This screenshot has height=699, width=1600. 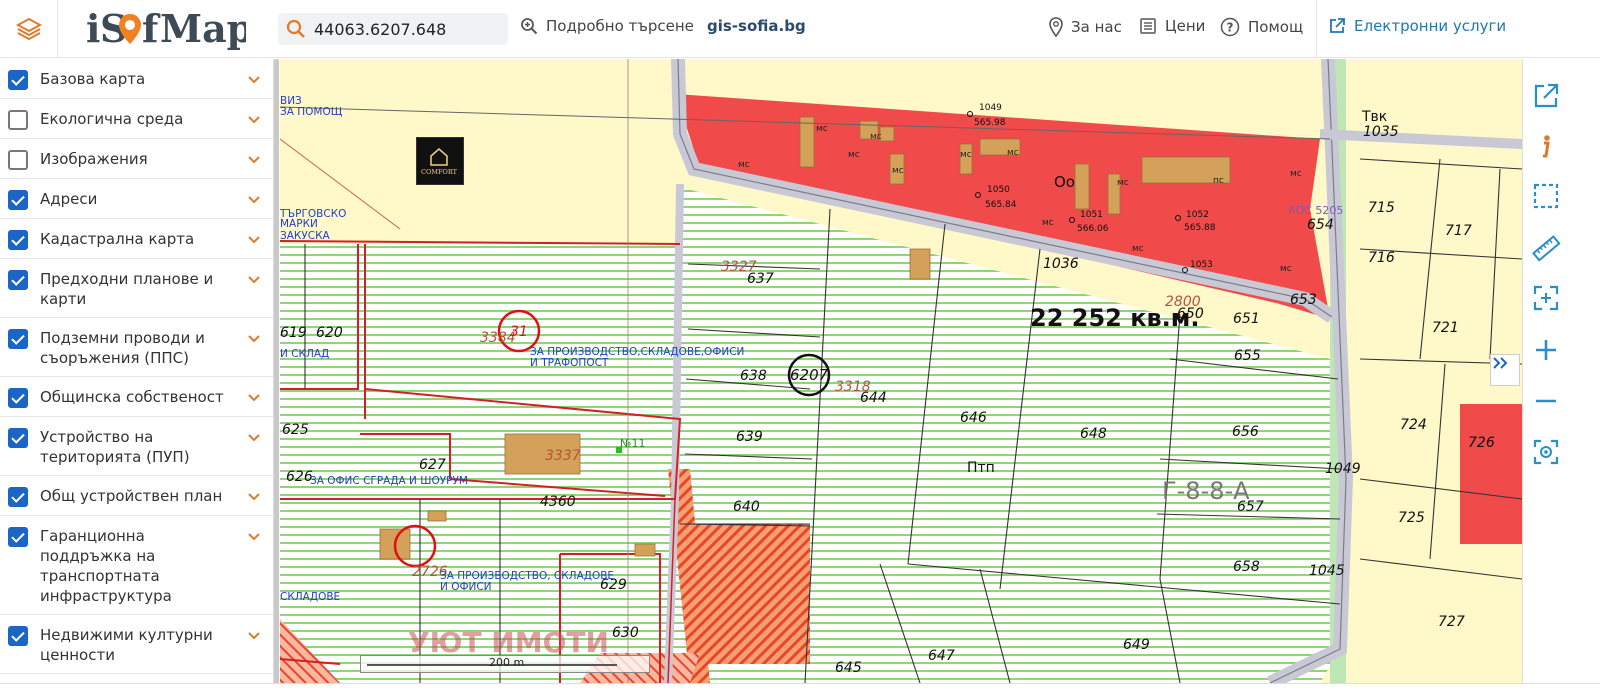 What do you see at coordinates (1136, 645) in the screenshot?
I see `parcel-label: 649` at bounding box center [1136, 645].